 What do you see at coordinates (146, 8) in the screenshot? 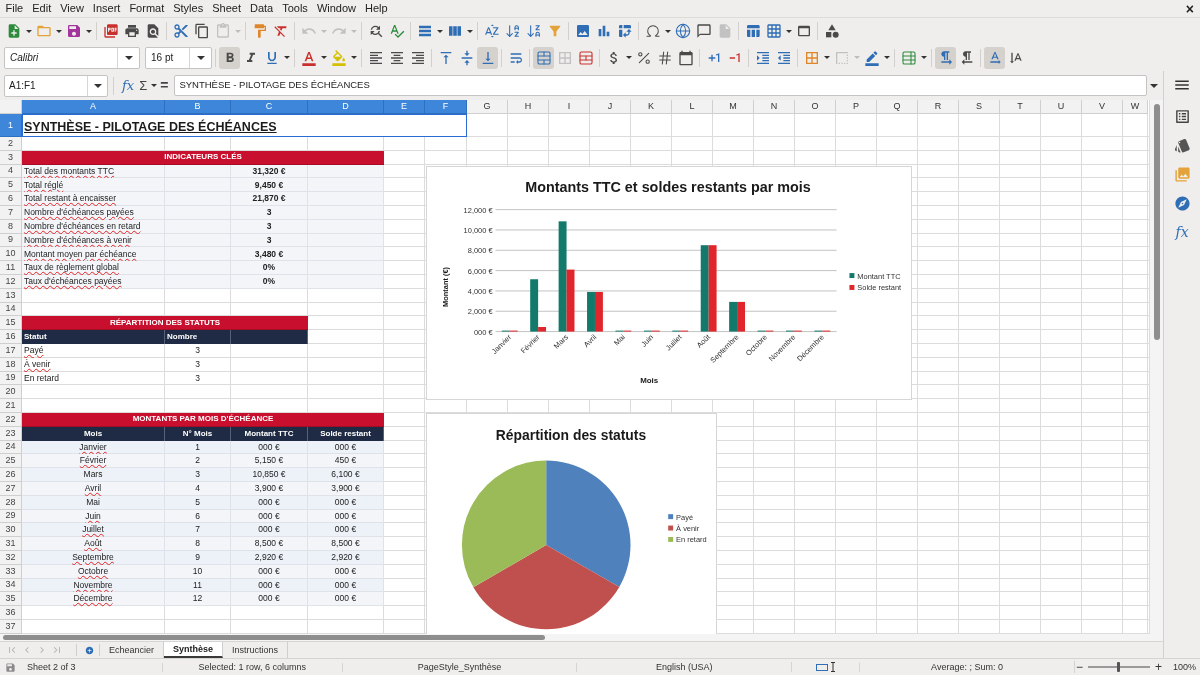
I see `menu-item: Format` at bounding box center [146, 8].